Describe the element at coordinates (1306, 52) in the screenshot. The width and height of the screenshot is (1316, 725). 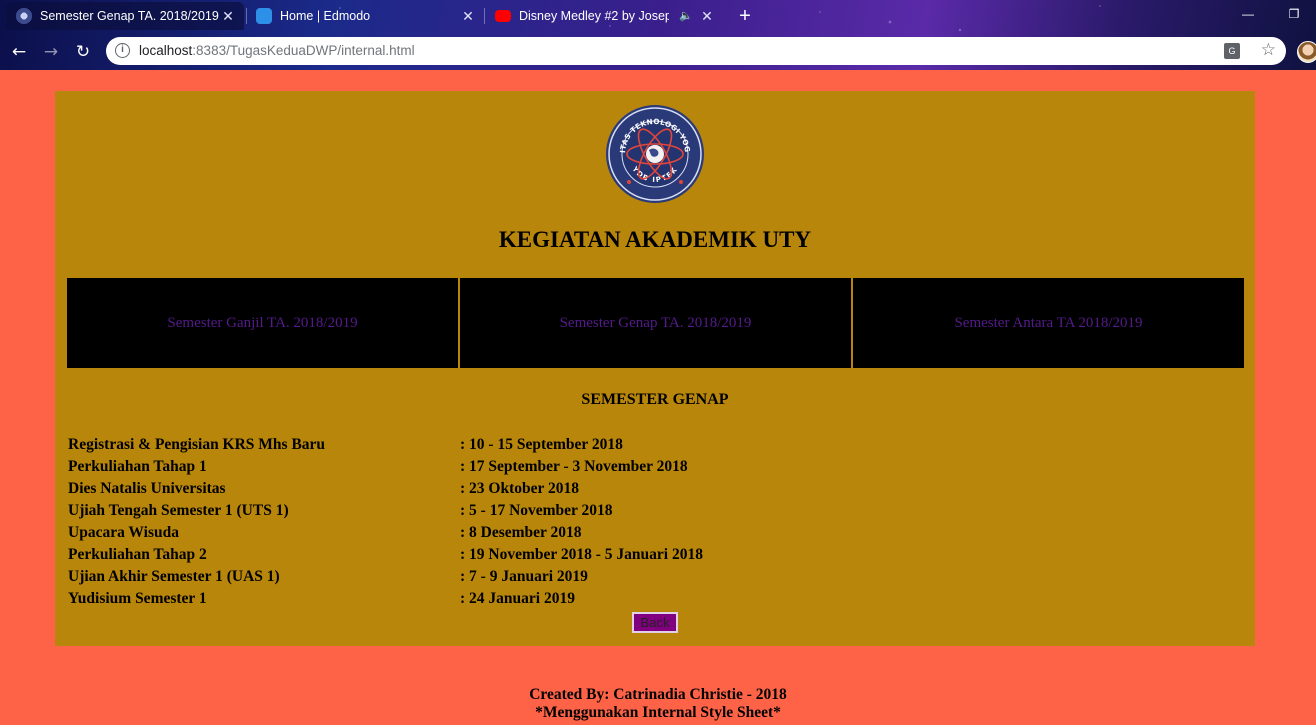
I see `profile-avatar` at that location.